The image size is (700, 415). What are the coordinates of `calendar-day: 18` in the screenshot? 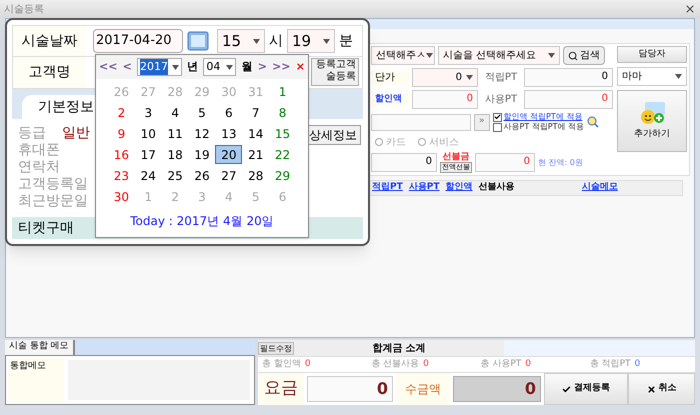 It's located at (175, 154).